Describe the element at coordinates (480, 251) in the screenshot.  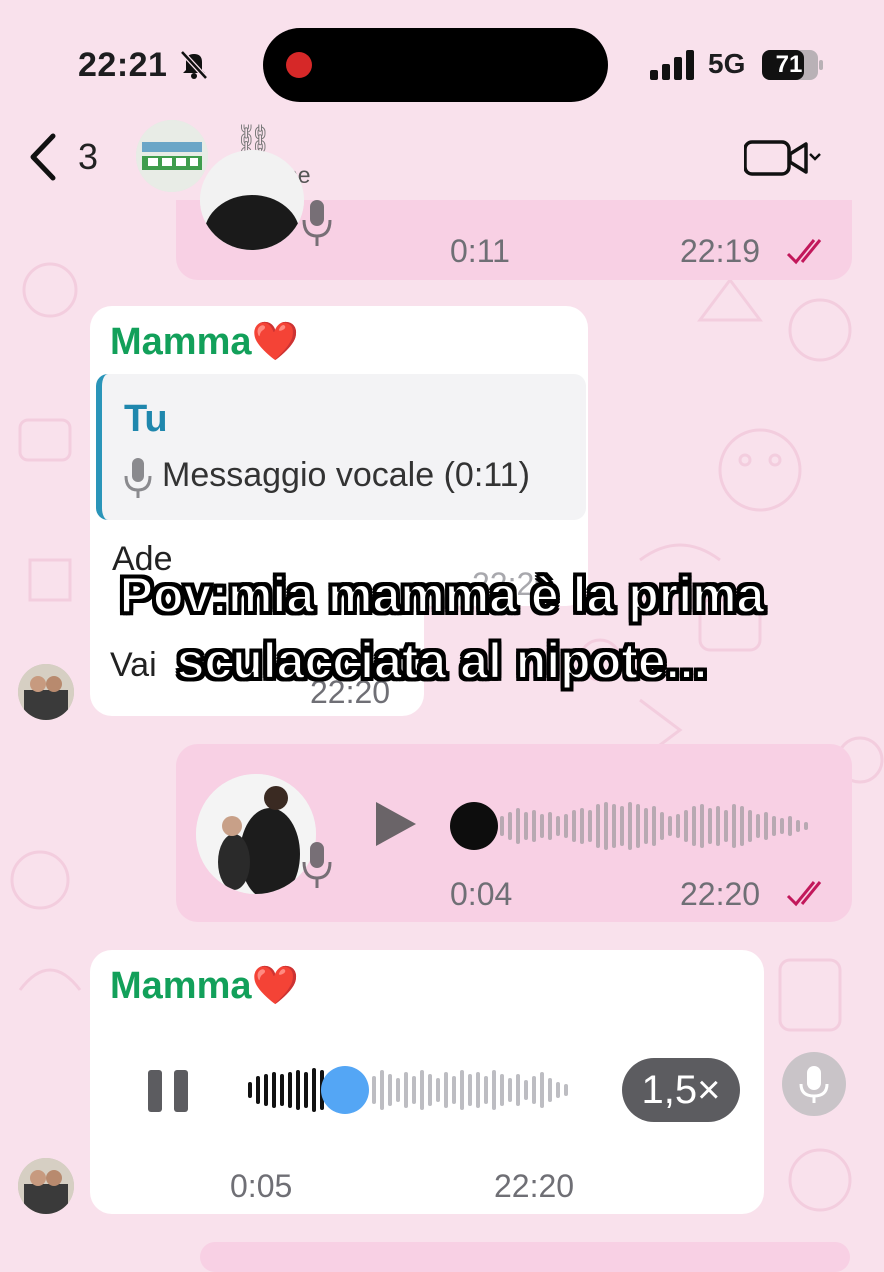
I see `voice-duration: 0:11` at that location.